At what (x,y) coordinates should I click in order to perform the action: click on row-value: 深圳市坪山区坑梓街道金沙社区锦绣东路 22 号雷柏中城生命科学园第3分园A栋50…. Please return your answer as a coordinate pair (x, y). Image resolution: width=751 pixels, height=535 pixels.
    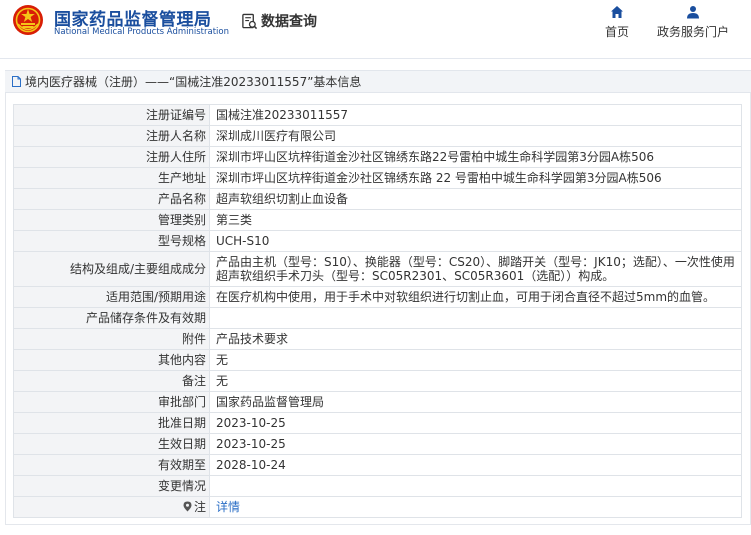
    Looking at the image, I should click on (475, 178).